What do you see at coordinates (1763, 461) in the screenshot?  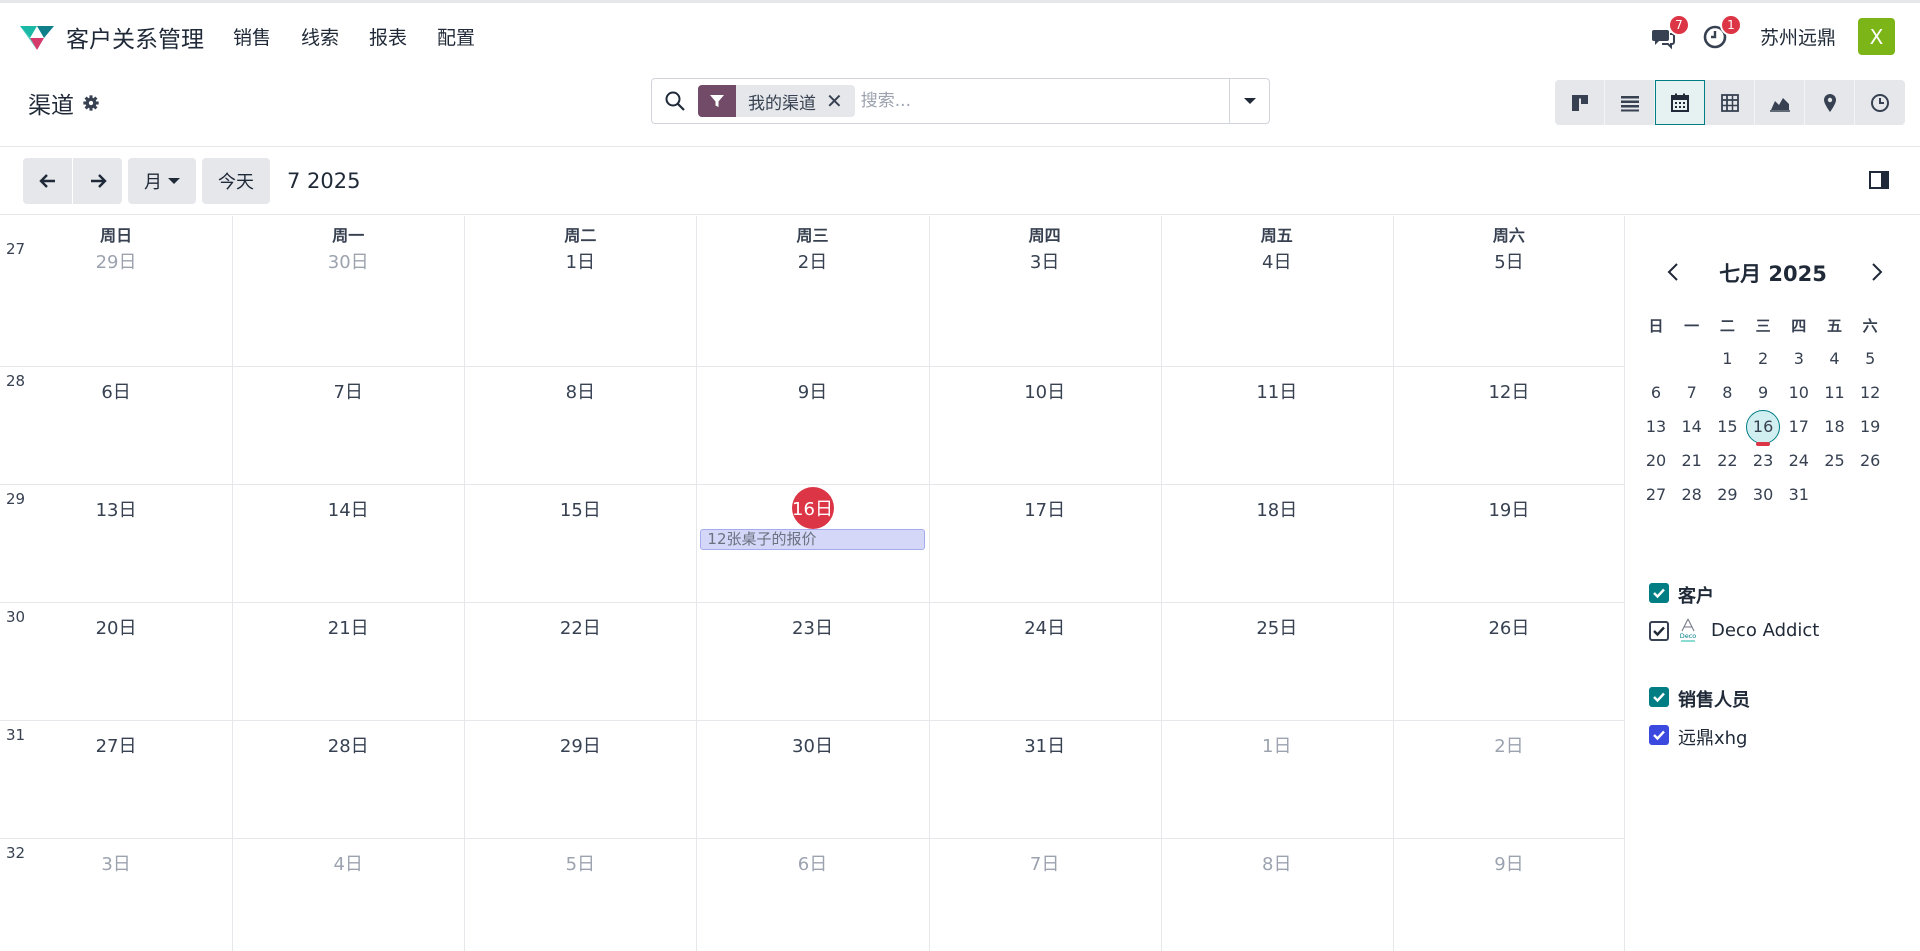 I see `mini-calendar-day: 23` at bounding box center [1763, 461].